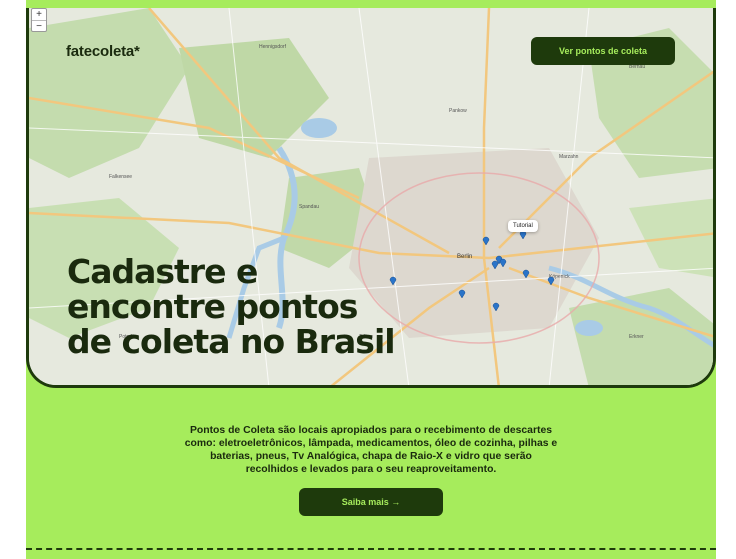  I want to click on view-collection-points-button: Ver pontos de coleta, so click(603, 51).